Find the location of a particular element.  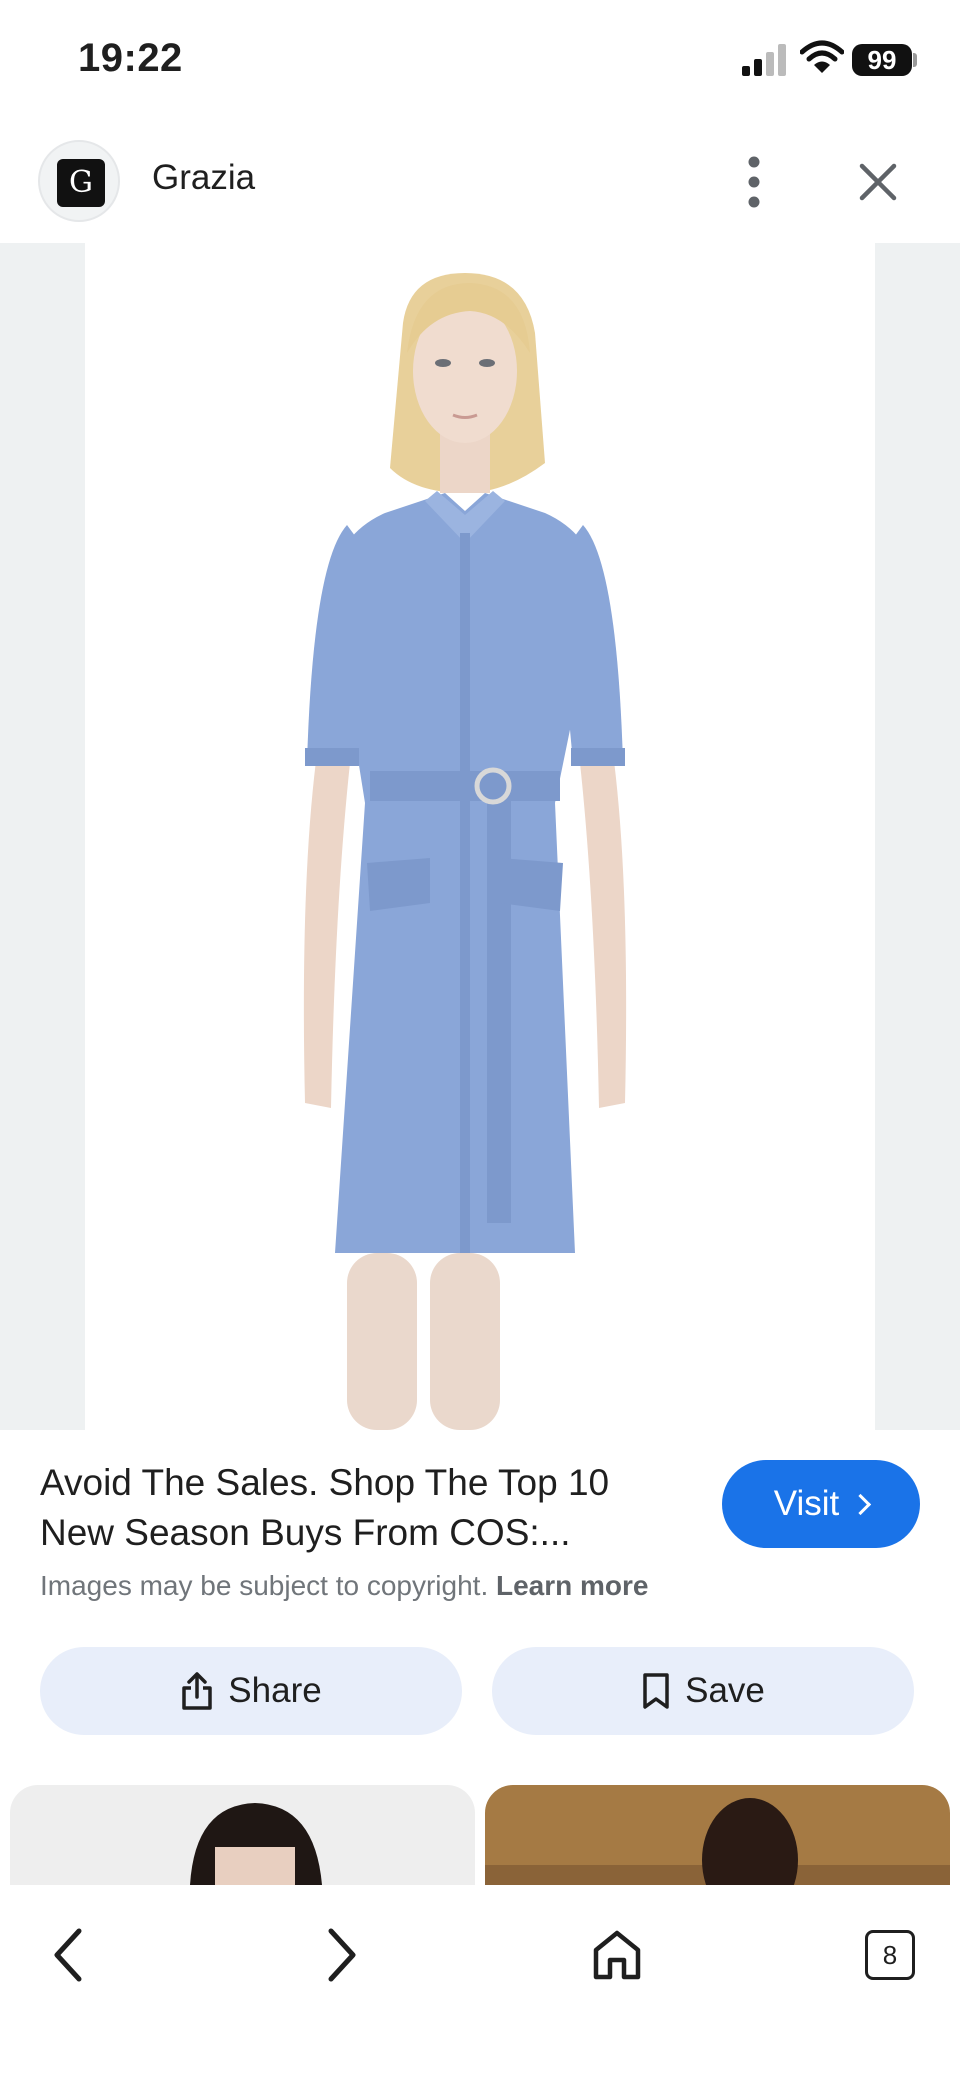

close-icon is located at coordinates (878, 182).